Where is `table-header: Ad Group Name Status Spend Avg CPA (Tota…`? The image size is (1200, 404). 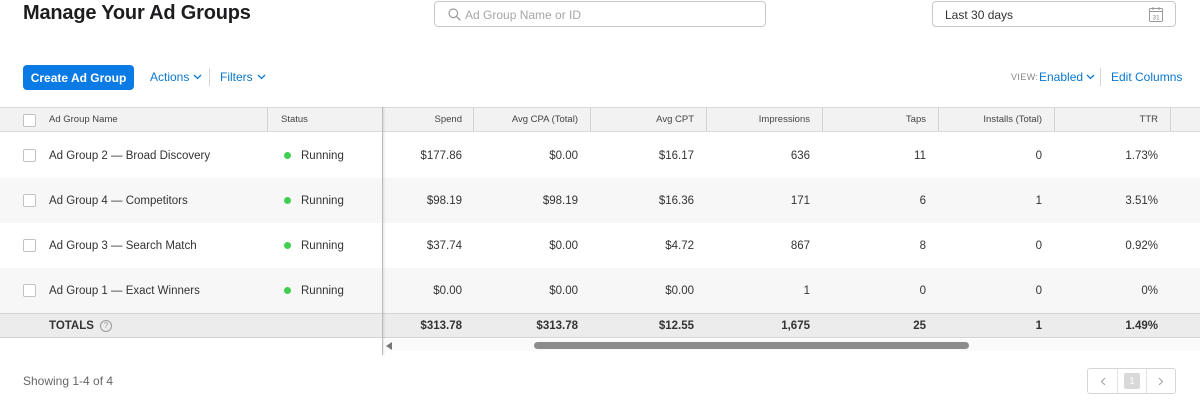 table-header: Ad Group Name Status Spend Avg CPA (Tota… is located at coordinates (600, 119).